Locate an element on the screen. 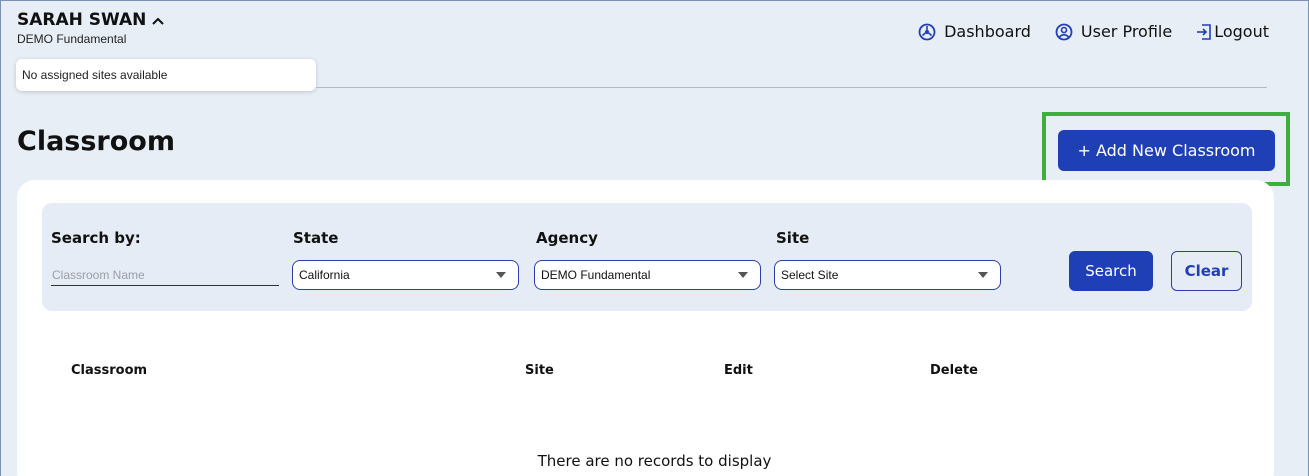 The image size is (1309, 476). header-divider is located at coordinates (791, 87).